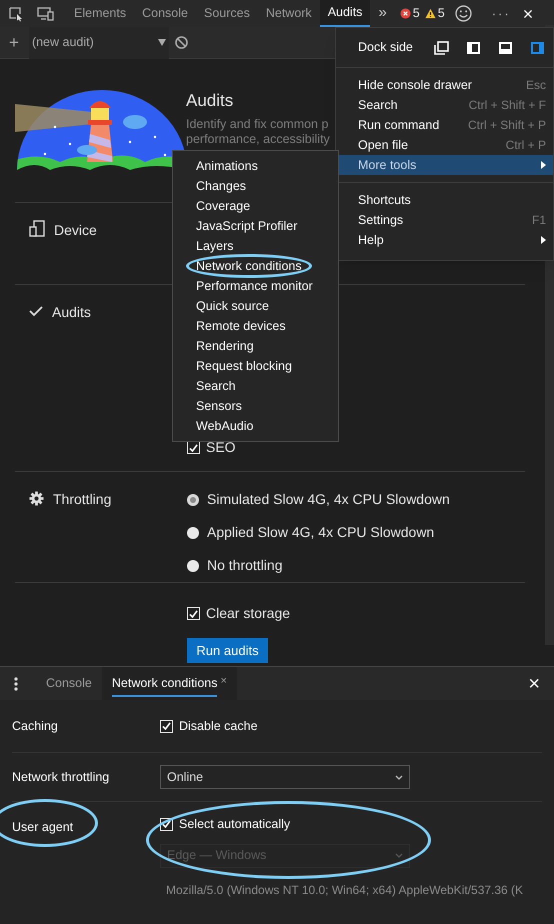 The width and height of the screenshot is (554, 924). I want to click on settings-icon, so click(36, 498).